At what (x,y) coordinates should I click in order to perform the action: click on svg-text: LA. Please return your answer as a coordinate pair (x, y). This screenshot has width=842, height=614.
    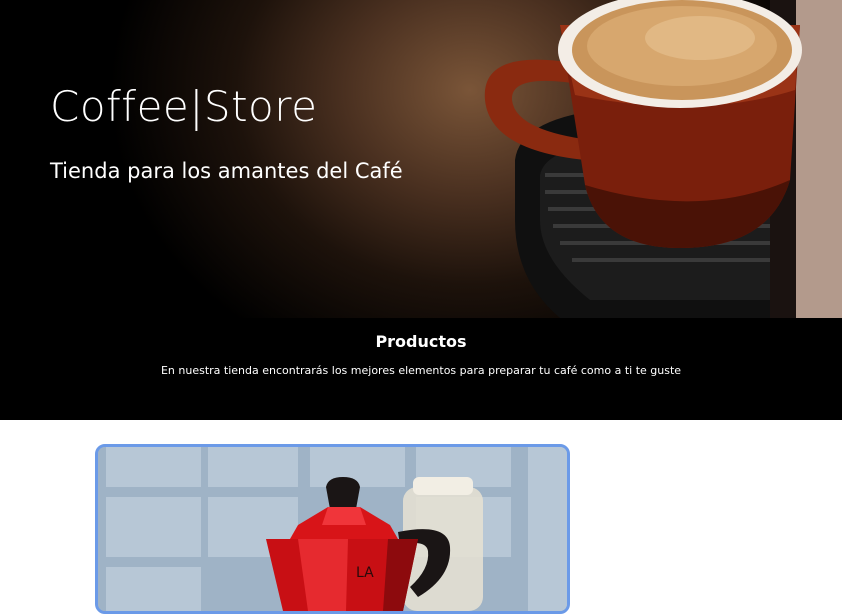
    Looking at the image, I should click on (365, 573).